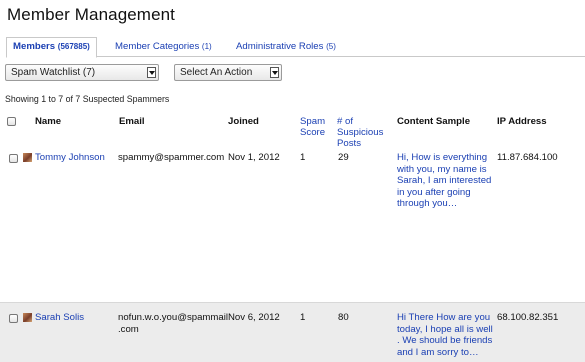  What do you see at coordinates (527, 157) in the screenshot?
I see `ip-address: 11.87.684.100` at bounding box center [527, 157].